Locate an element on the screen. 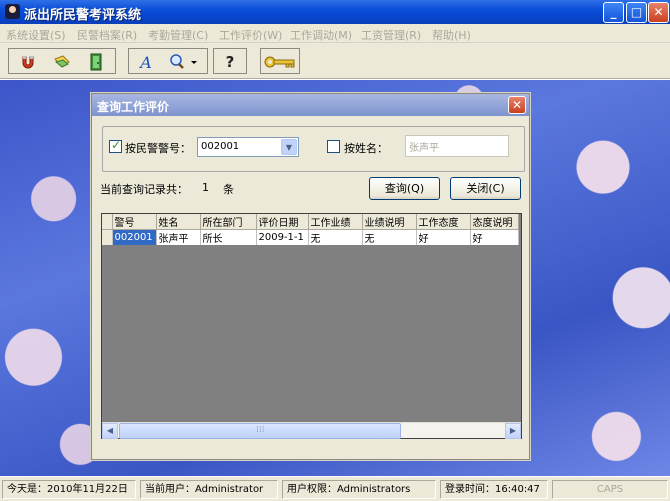 The width and height of the screenshot is (670, 501). status-caps: CAPS is located at coordinates (610, 489).